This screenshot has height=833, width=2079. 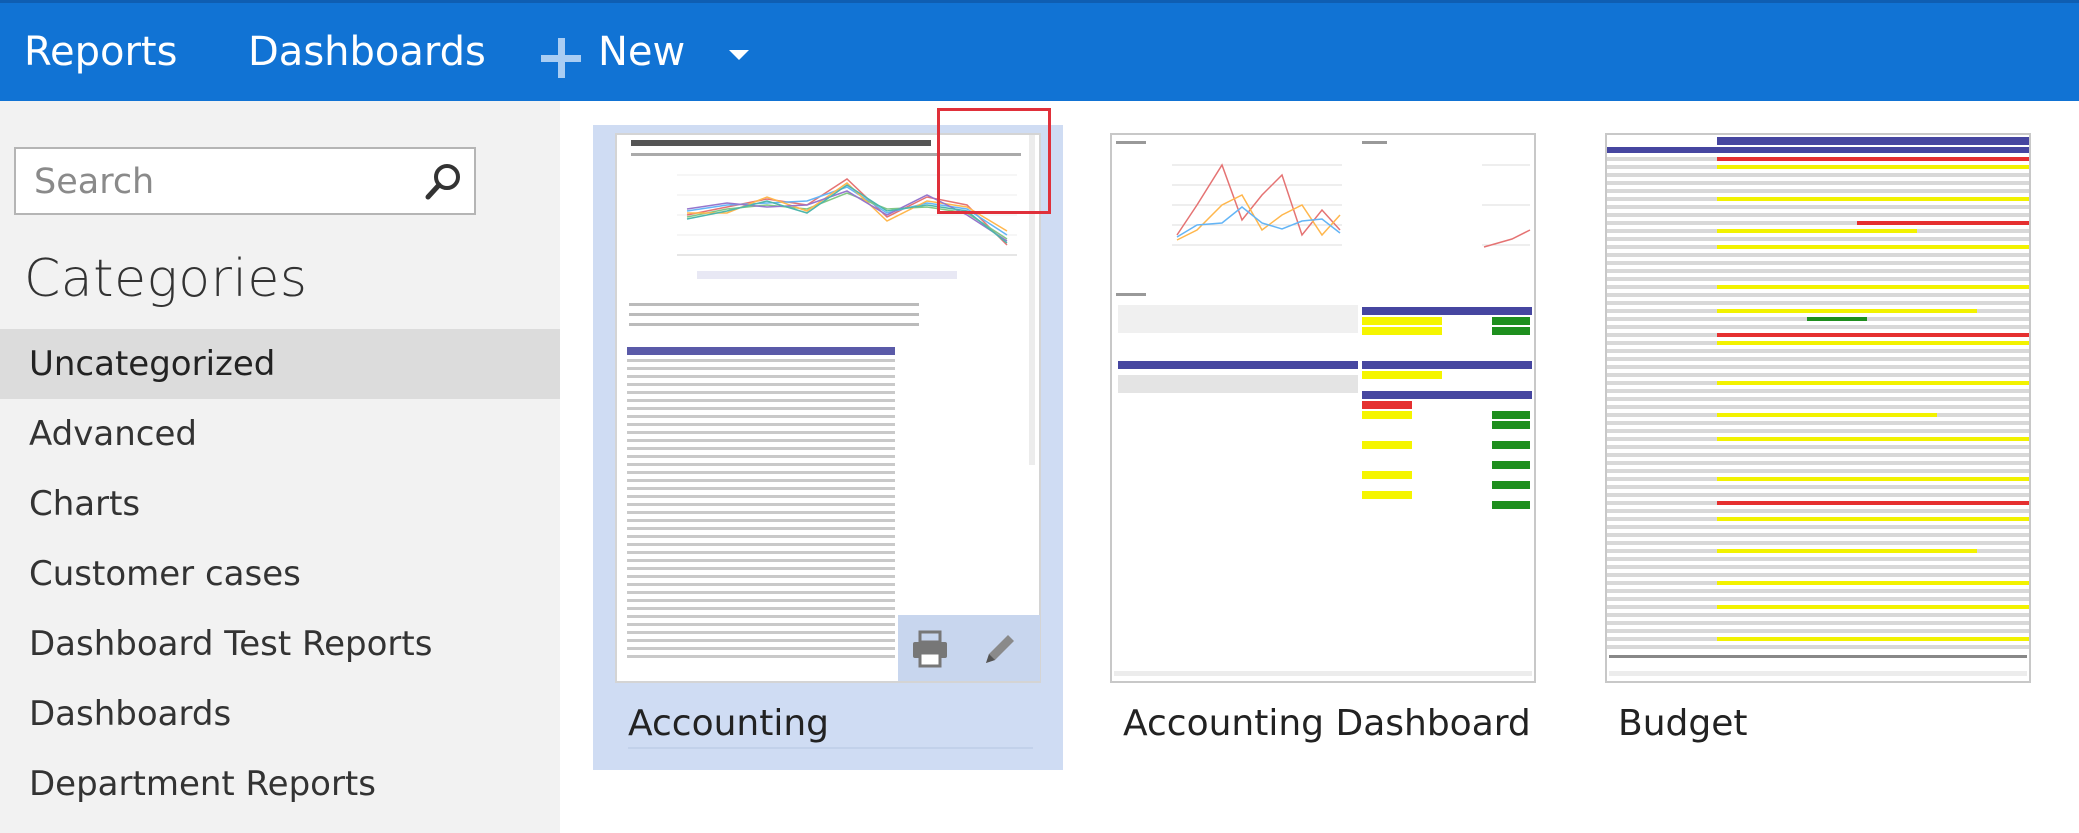 I want to click on category-item-uncategorized: Uncategorized, so click(x=280, y=364).